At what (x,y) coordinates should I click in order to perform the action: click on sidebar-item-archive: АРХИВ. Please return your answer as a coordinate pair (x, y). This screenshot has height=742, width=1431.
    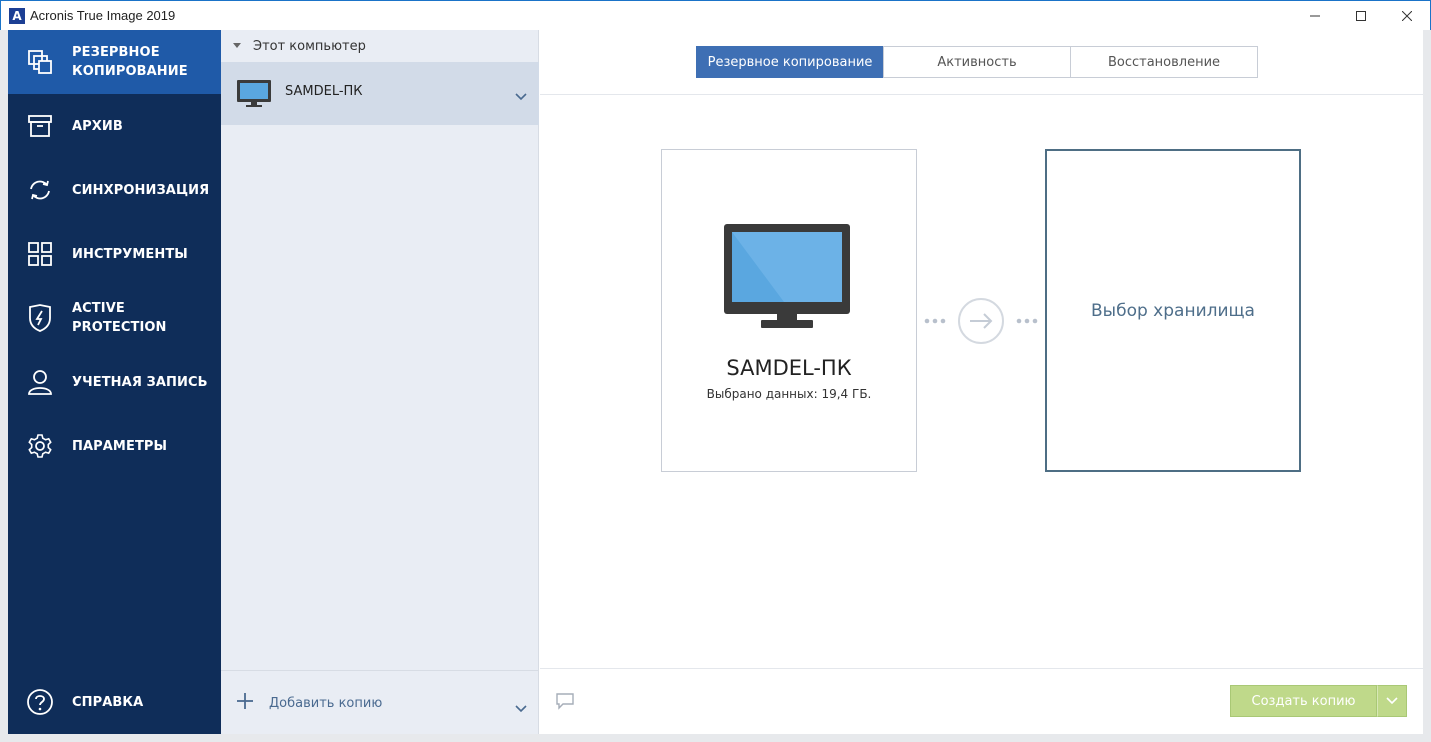
    Looking at the image, I should click on (114, 126).